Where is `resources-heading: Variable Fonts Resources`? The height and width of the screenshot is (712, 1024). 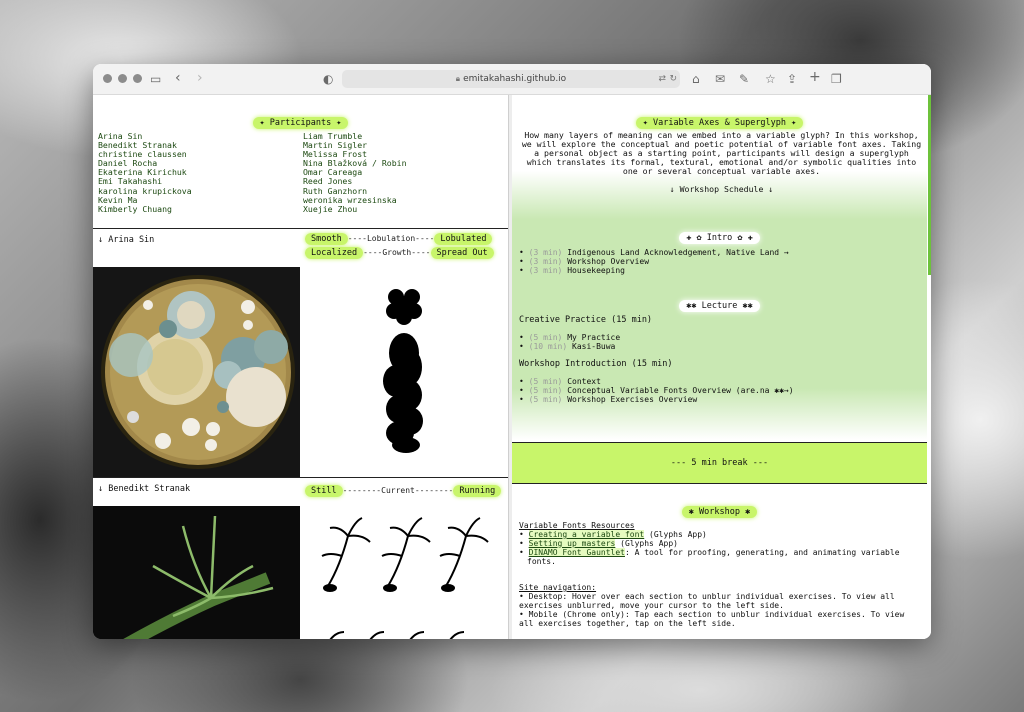
resources-heading: Variable Fonts Resources is located at coordinates (577, 525).